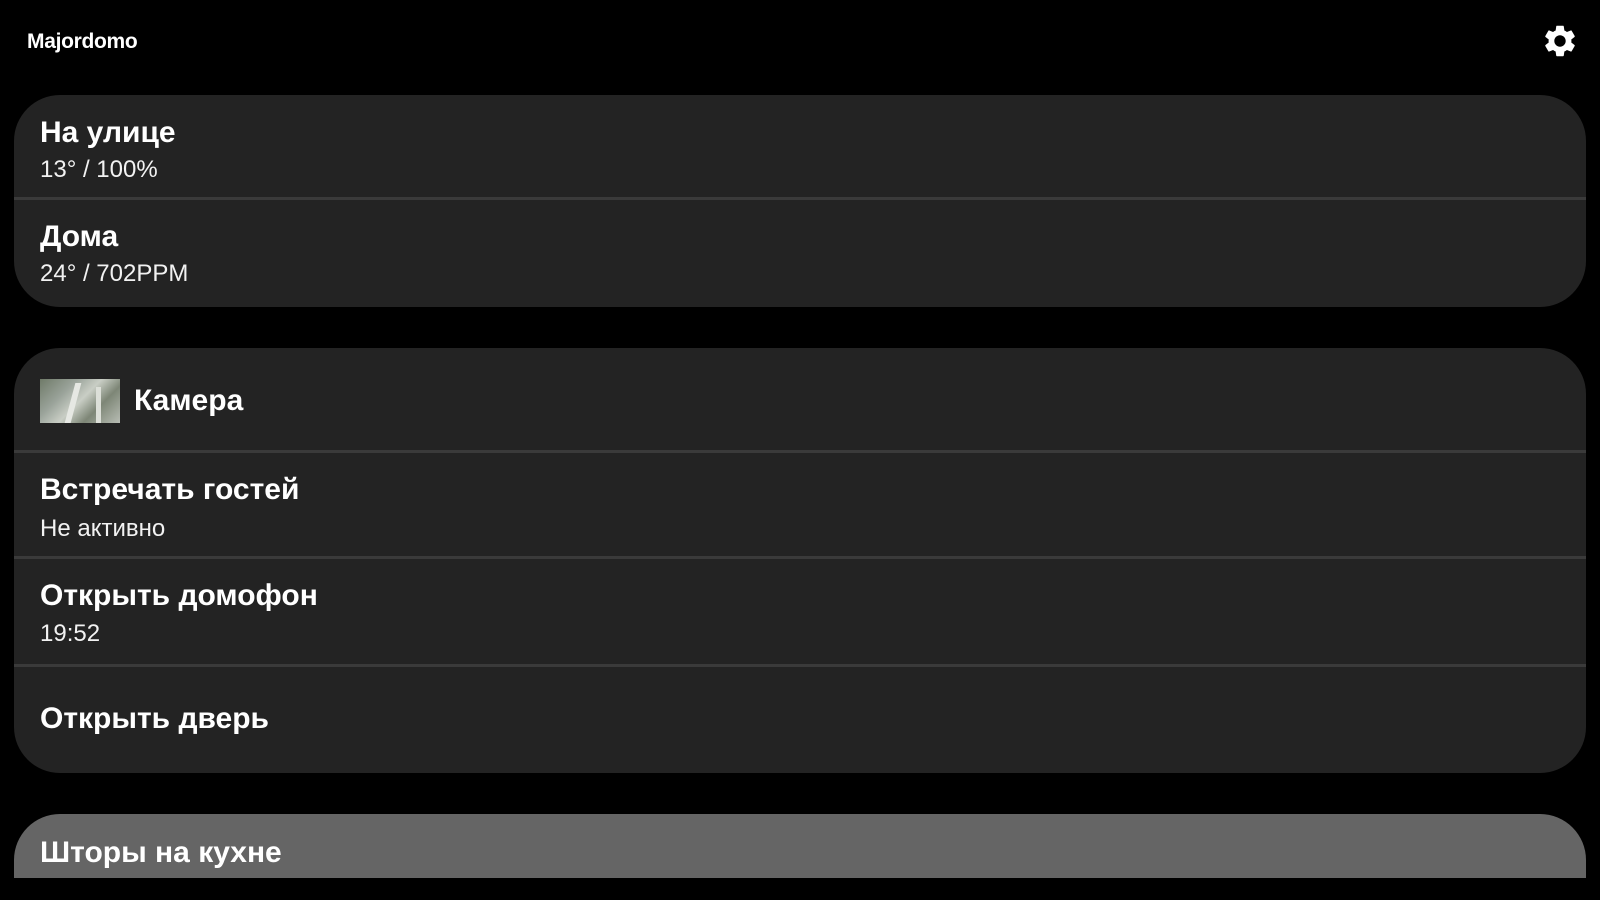 The image size is (1600, 900). Describe the element at coordinates (800, 253) in the screenshot. I see `home-climate-row: Дома 24° / 702PPM` at that location.